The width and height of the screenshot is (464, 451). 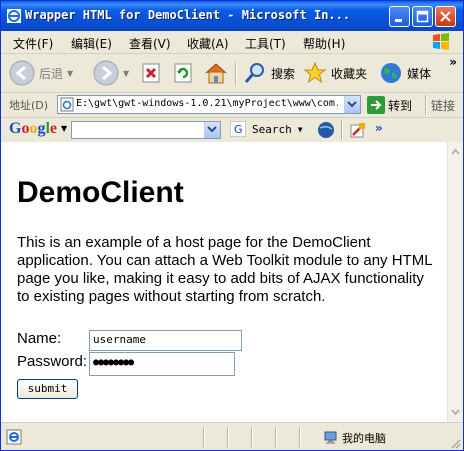 I want to click on google-g-icon: G, so click(x=238, y=129).